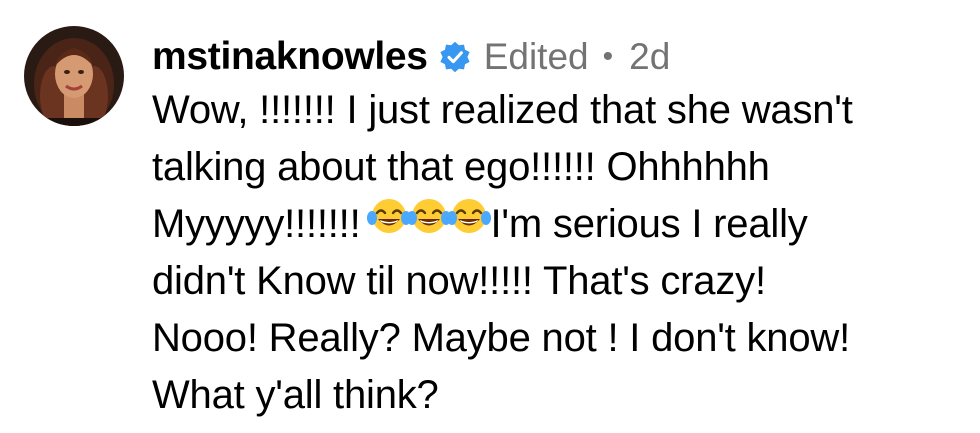  Describe the element at coordinates (459, 281) in the screenshot. I see `comment-line: didn't Know til now!!!!! That's crazy!` at that location.